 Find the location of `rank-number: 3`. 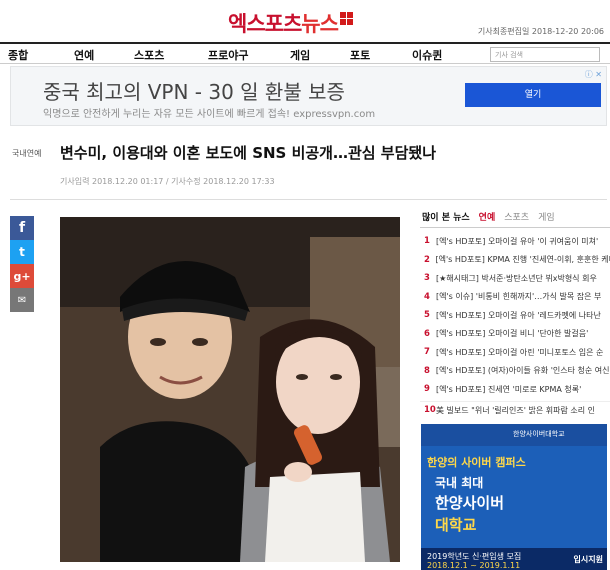

rank-number: 3 is located at coordinates (427, 278).